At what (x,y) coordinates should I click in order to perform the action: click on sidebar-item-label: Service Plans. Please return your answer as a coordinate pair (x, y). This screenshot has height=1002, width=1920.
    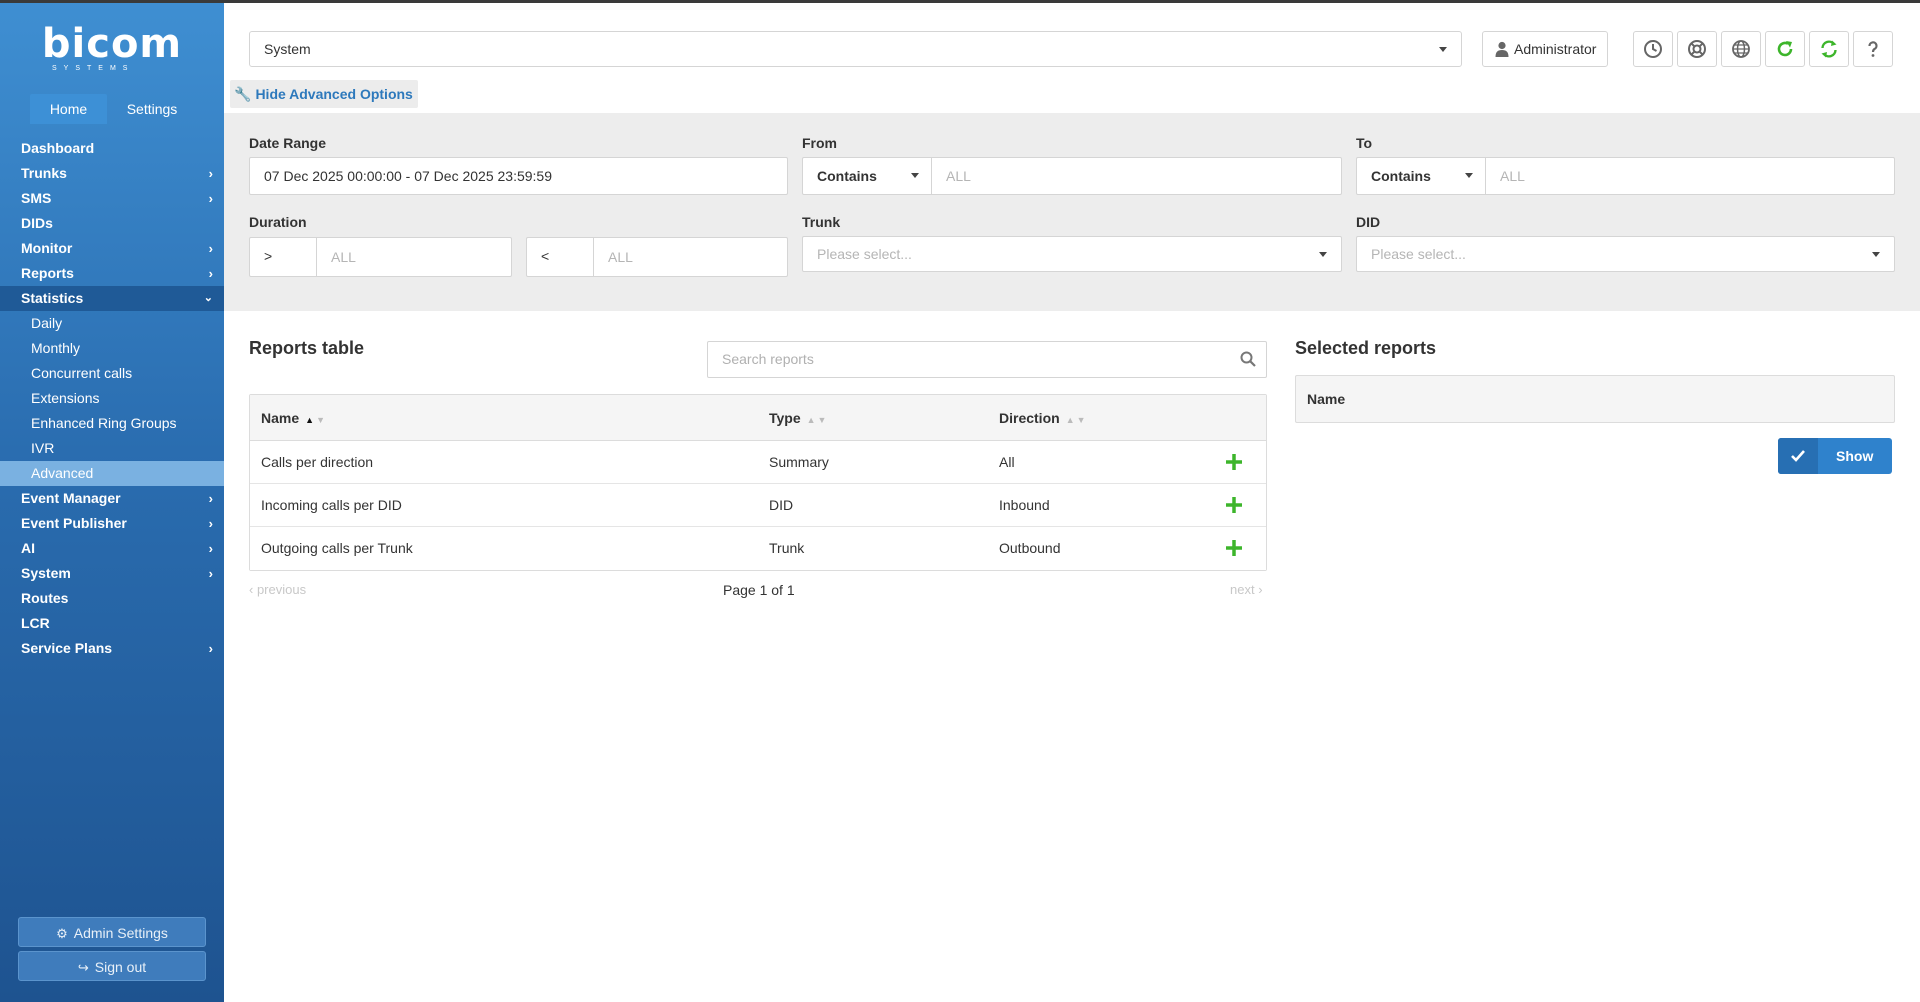
    Looking at the image, I should click on (67, 648).